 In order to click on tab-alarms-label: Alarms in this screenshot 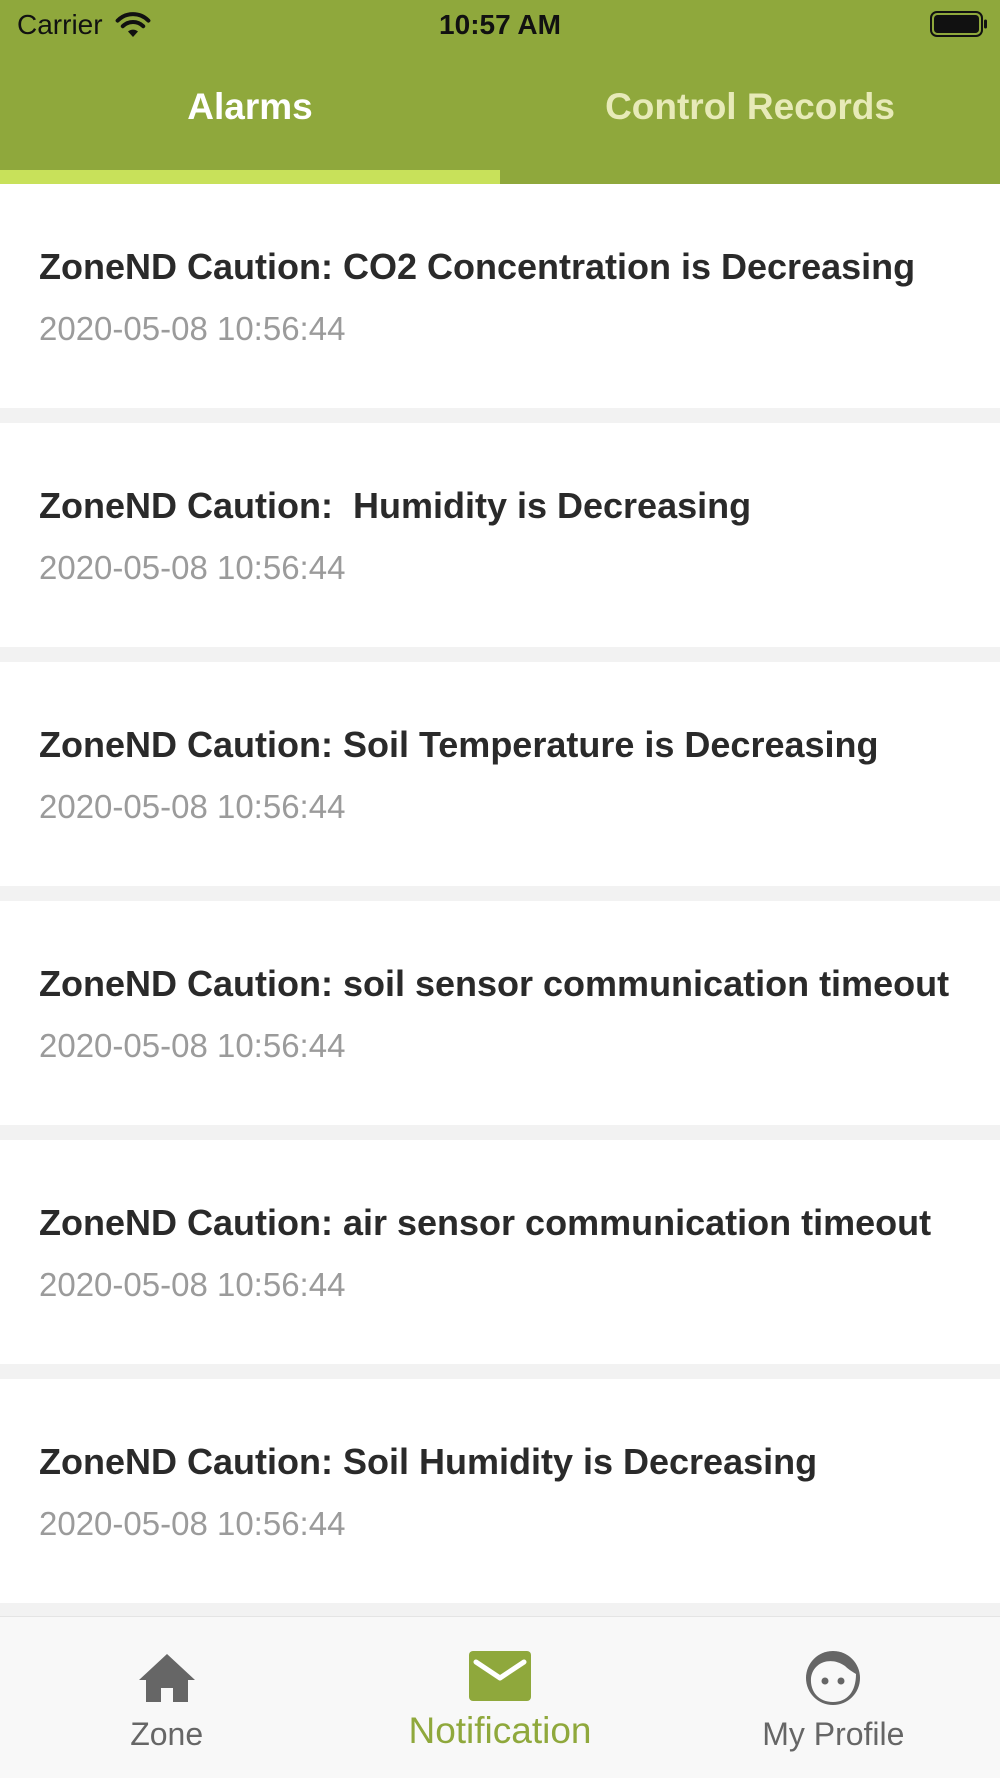, I will do `click(250, 106)`.